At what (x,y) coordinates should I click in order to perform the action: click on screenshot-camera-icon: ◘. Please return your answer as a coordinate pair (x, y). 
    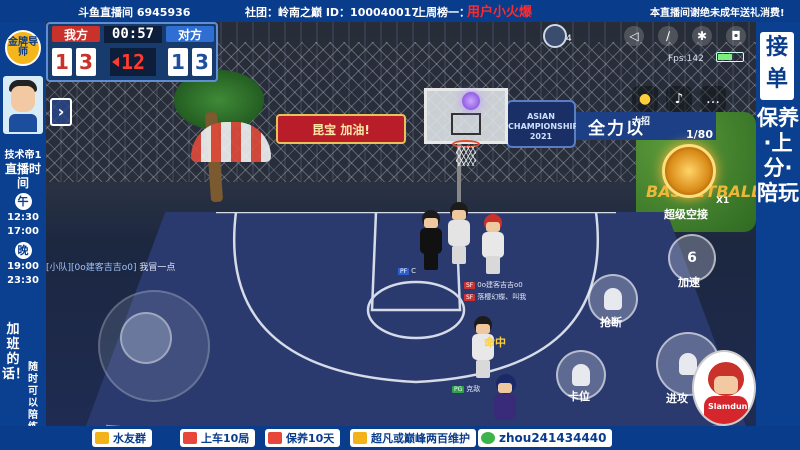
    Looking at the image, I should click on (736, 36).